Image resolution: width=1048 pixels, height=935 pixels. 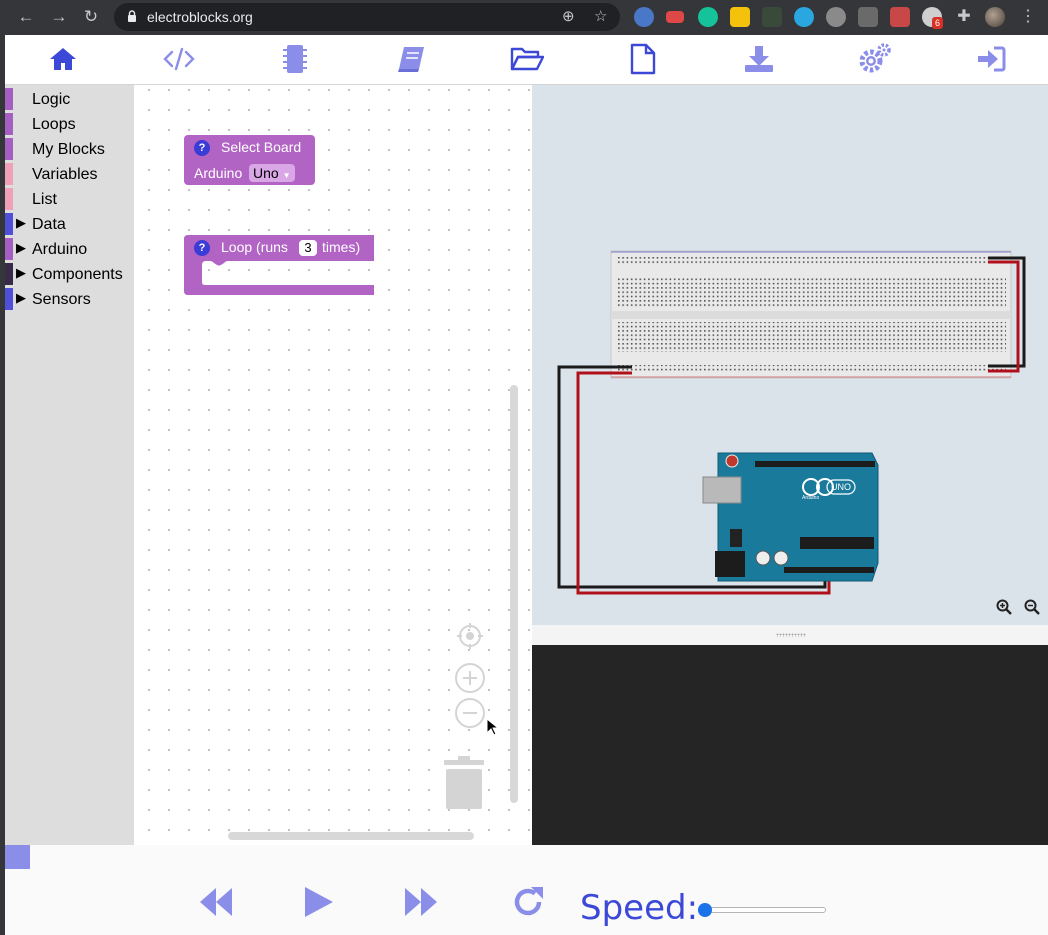 What do you see at coordinates (643, 59) in the screenshot?
I see `new-file-icon` at bounding box center [643, 59].